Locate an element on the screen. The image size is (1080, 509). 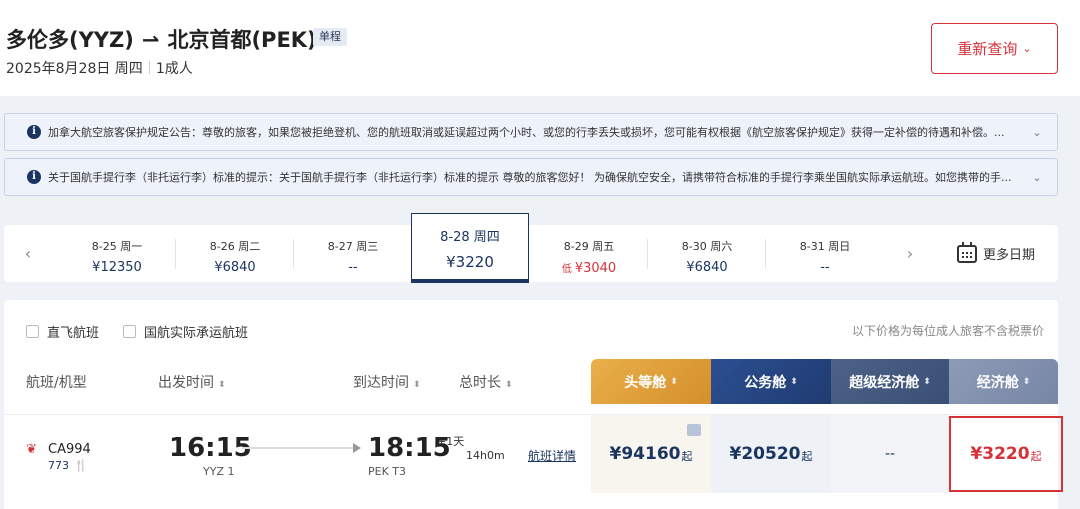
requery-button: 重新查询 ⌄ is located at coordinates (994, 48).